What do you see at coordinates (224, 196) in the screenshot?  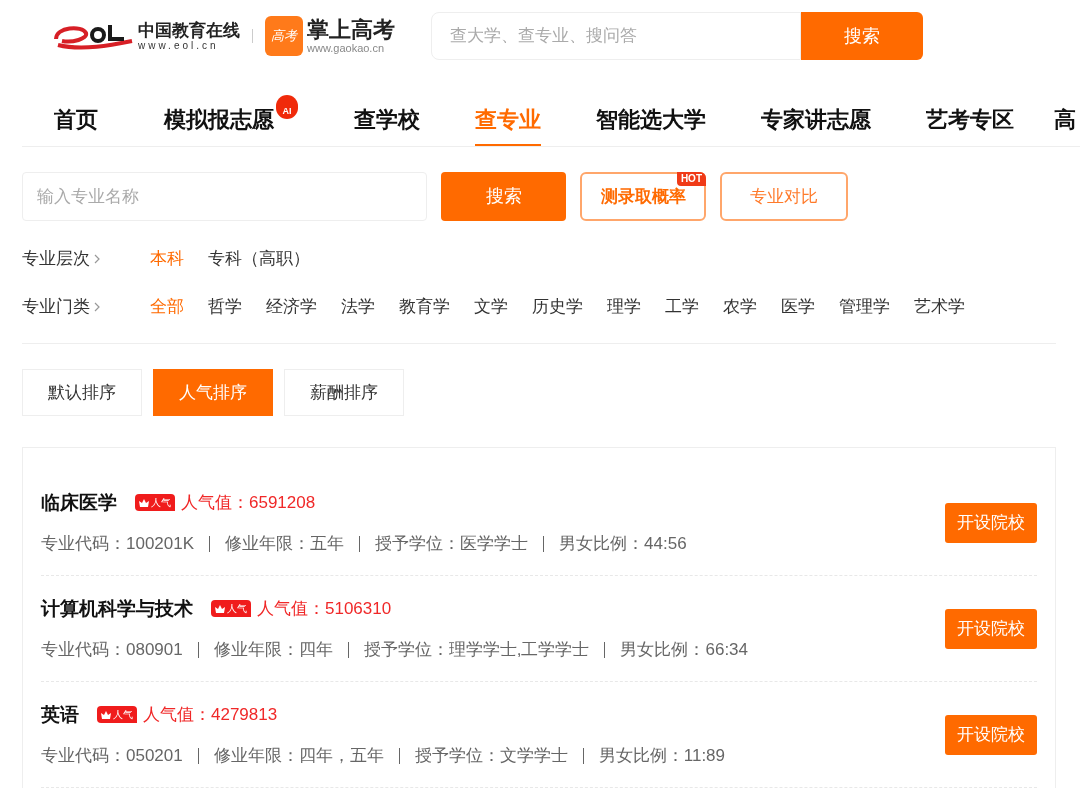 I see `major-search-field: 输入专业名称` at bounding box center [224, 196].